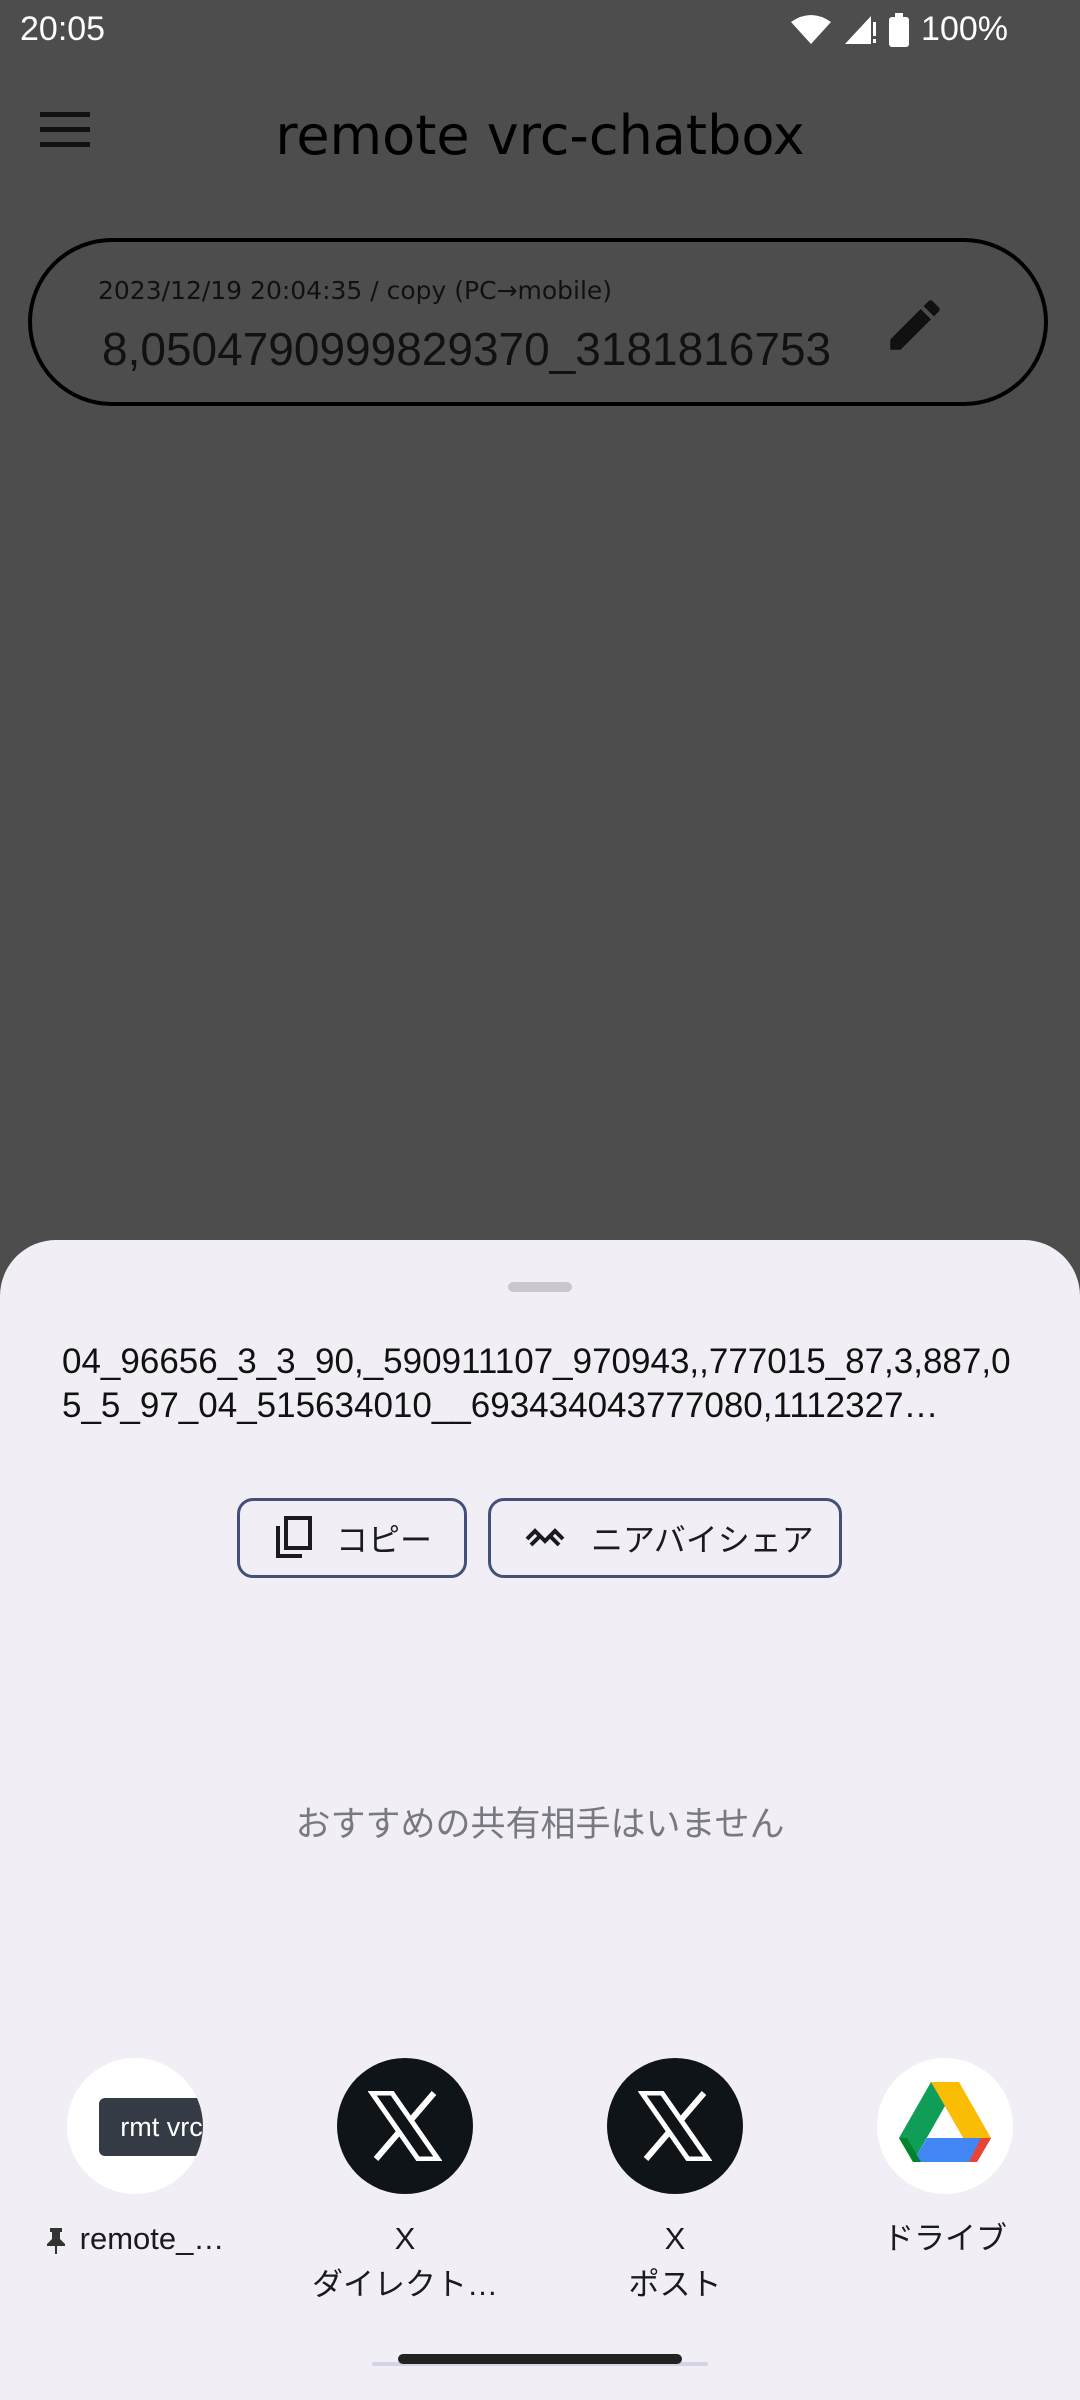 The height and width of the screenshot is (2400, 1080). I want to click on app-title: remote vrc-chatbox, so click(540, 135).